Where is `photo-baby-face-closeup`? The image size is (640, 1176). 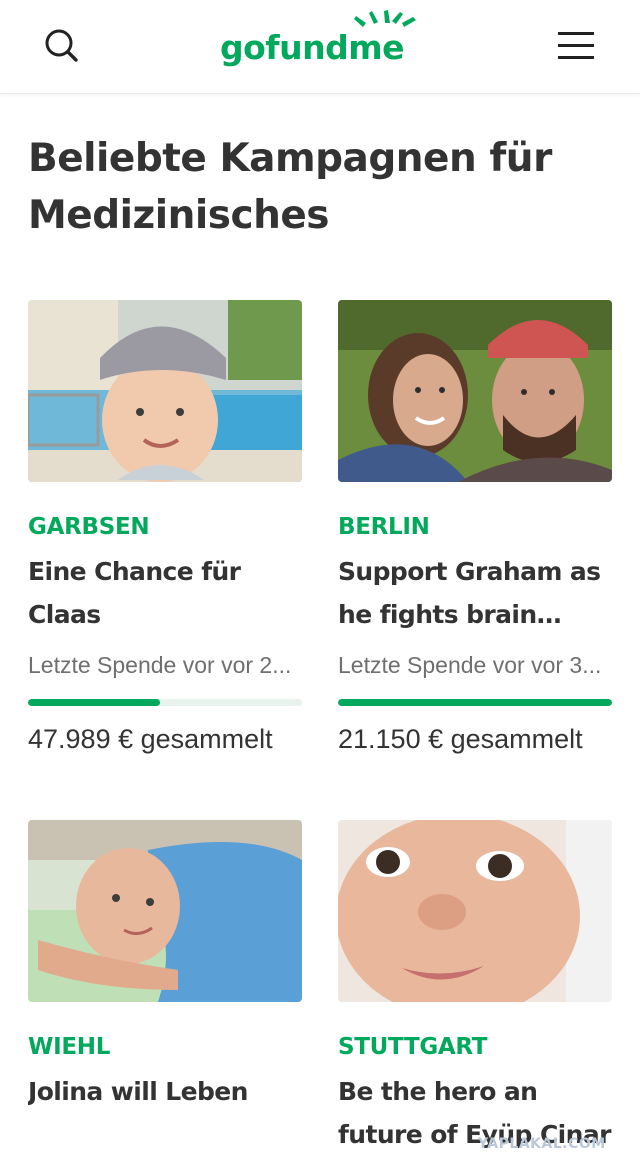
photo-baby-face-closeup is located at coordinates (475, 911).